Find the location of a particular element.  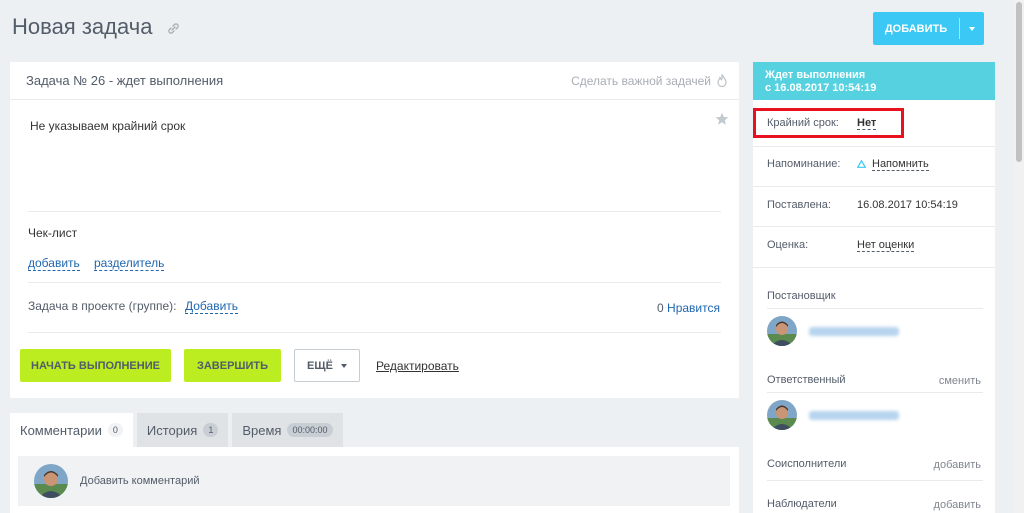

reminder-value: Напомнить is located at coordinates (900, 164).